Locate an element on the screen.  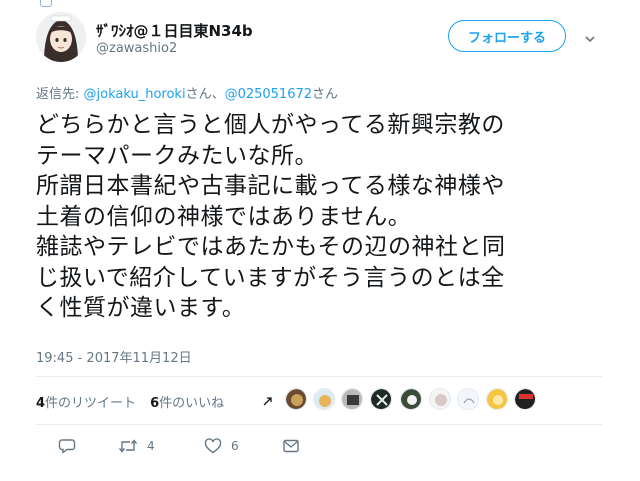
like-button: 6 is located at coordinates (221, 446).